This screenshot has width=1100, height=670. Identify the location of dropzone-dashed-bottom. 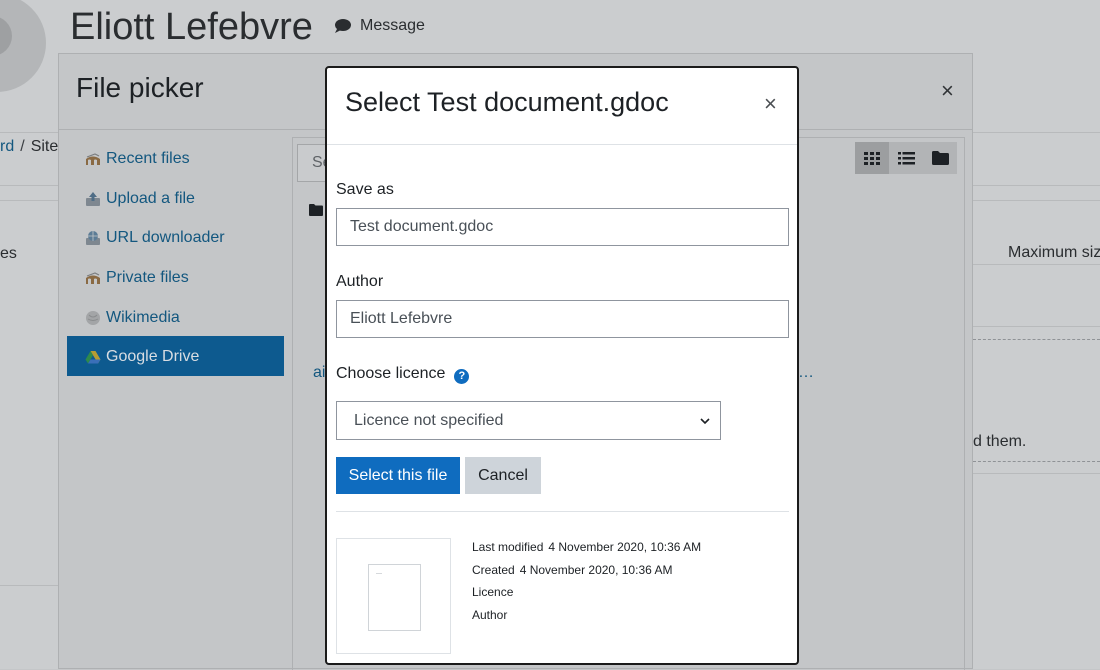
(1036, 461).